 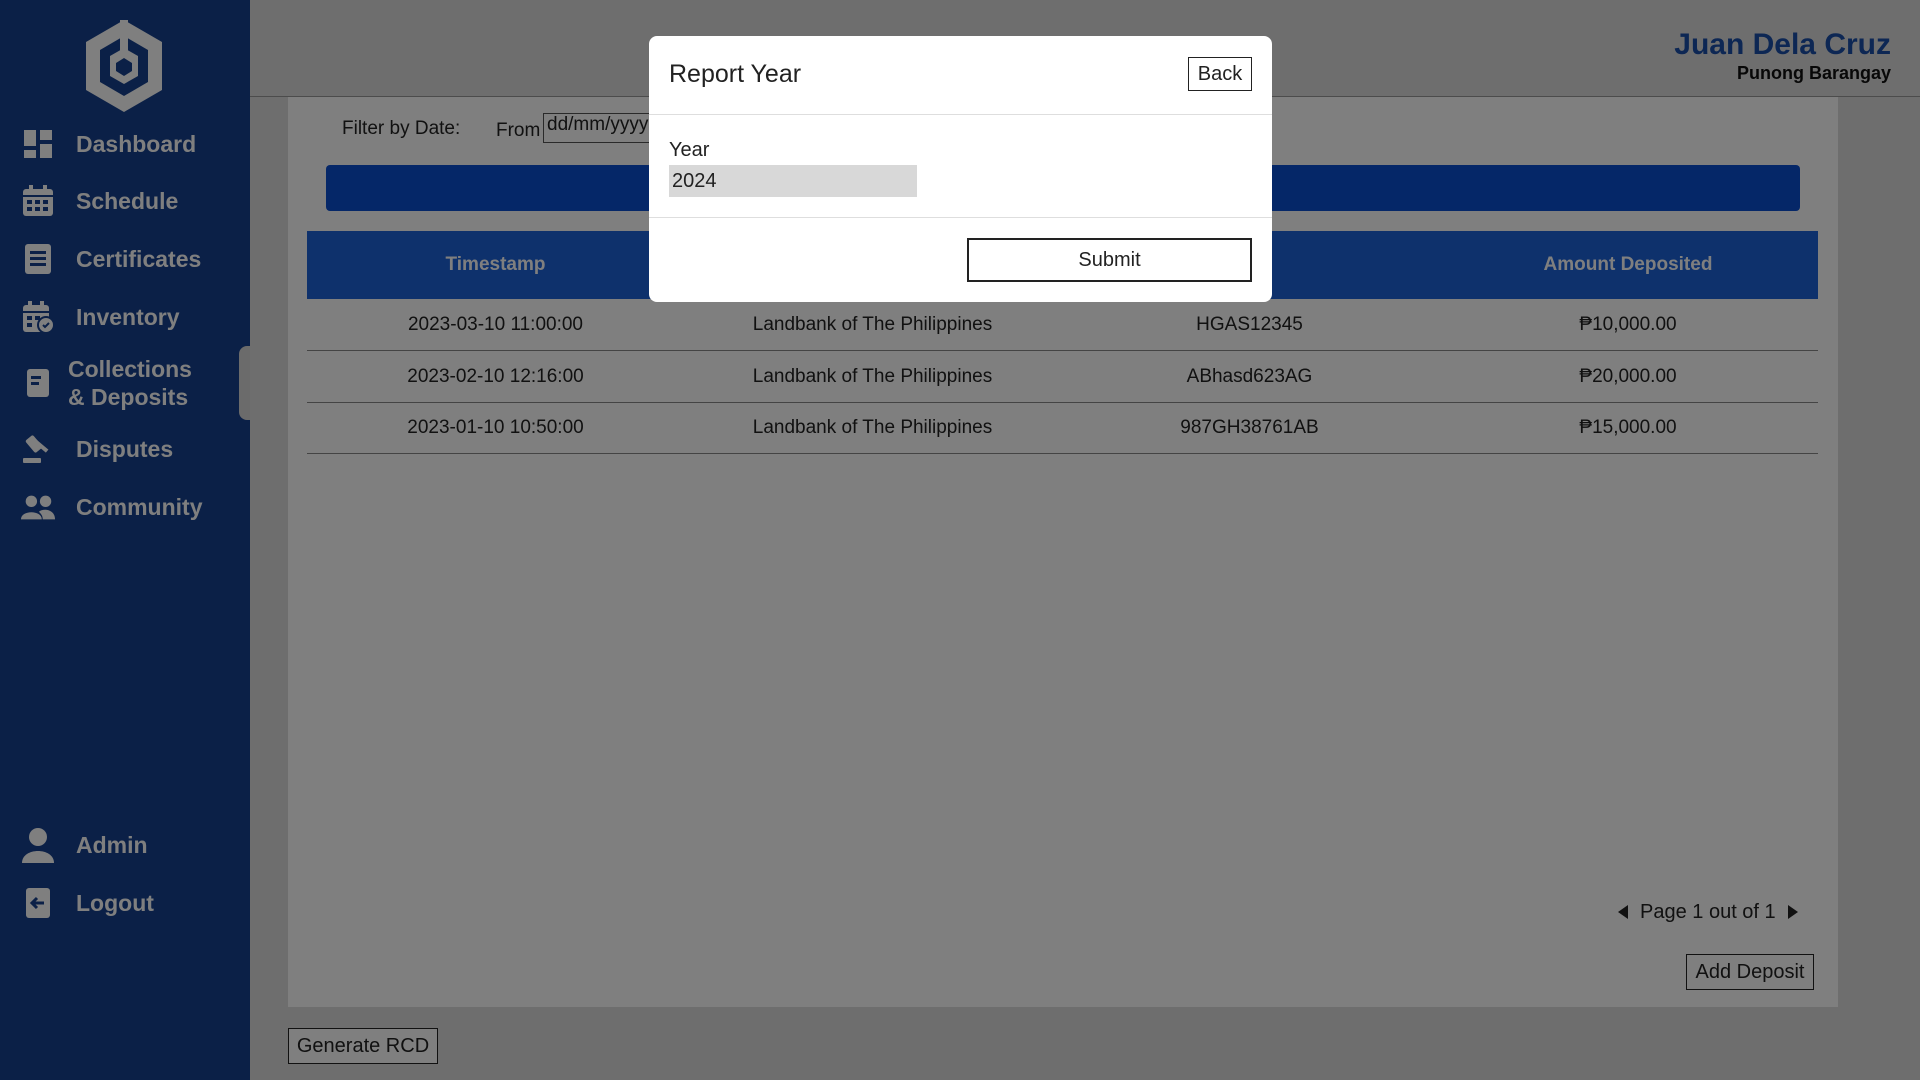 I want to click on year-label: Year, so click(x=689, y=150).